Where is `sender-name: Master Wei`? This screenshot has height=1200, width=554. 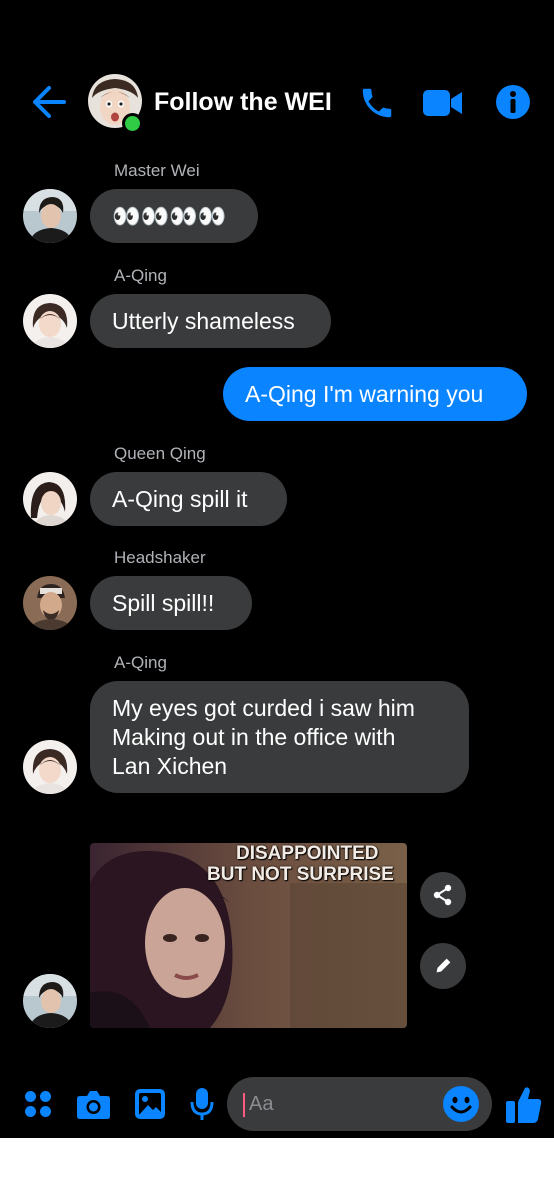
sender-name: Master Wei is located at coordinates (157, 170).